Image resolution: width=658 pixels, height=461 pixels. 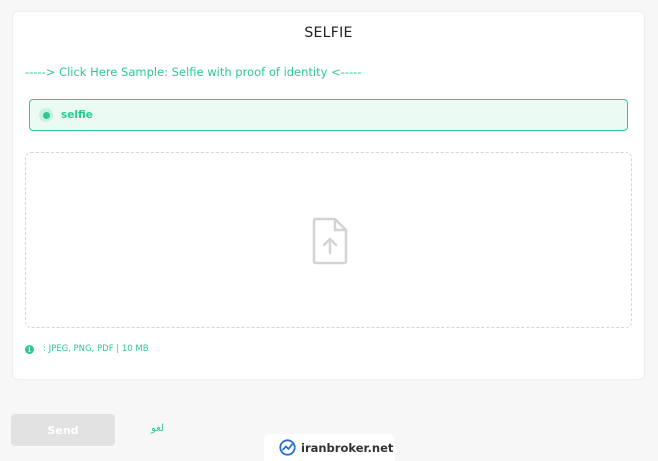 I want to click on watermark: iranbroker.net, so click(x=329, y=447).